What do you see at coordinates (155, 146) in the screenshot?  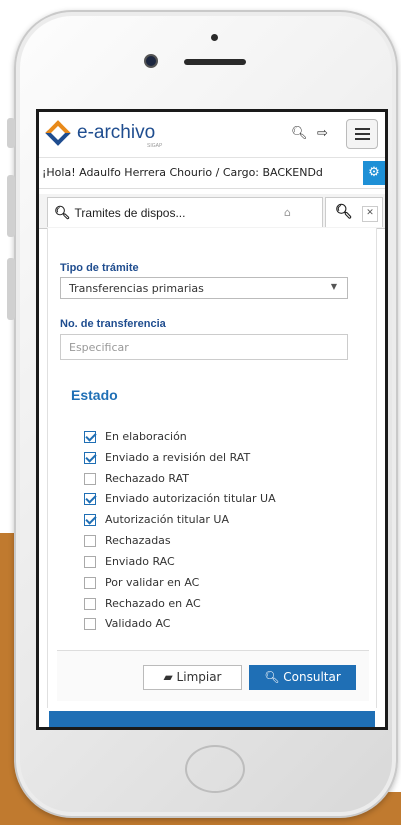 I see `logo-subtext: SIGAP` at bounding box center [155, 146].